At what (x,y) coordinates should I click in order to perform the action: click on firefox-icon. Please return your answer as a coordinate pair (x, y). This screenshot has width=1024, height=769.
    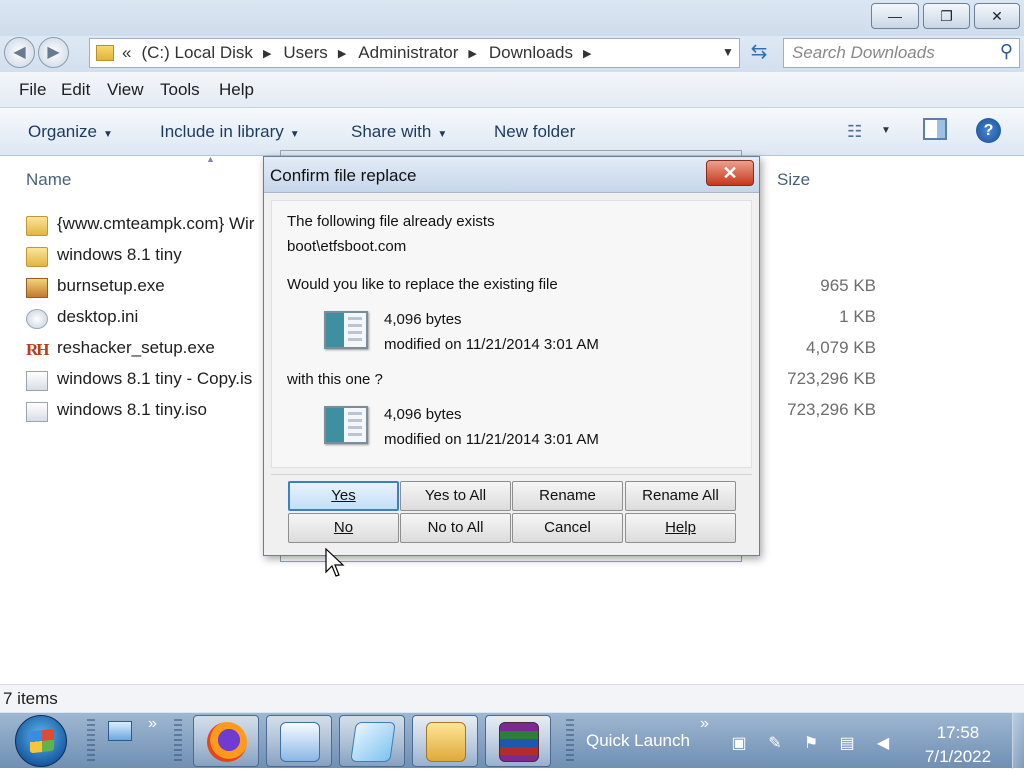
    Looking at the image, I should click on (227, 742).